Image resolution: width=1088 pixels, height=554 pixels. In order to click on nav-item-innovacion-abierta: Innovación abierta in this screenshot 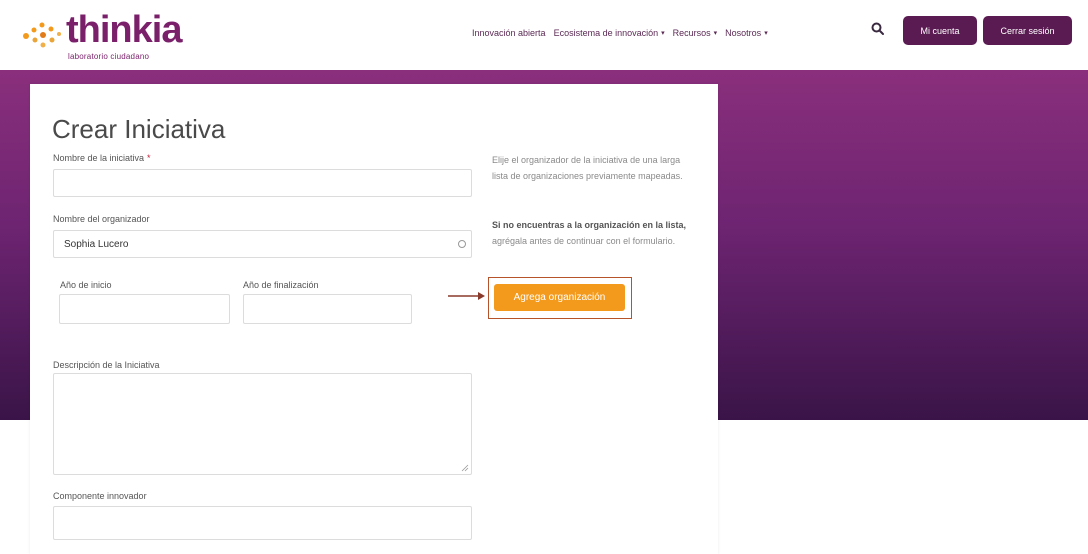, I will do `click(509, 33)`.